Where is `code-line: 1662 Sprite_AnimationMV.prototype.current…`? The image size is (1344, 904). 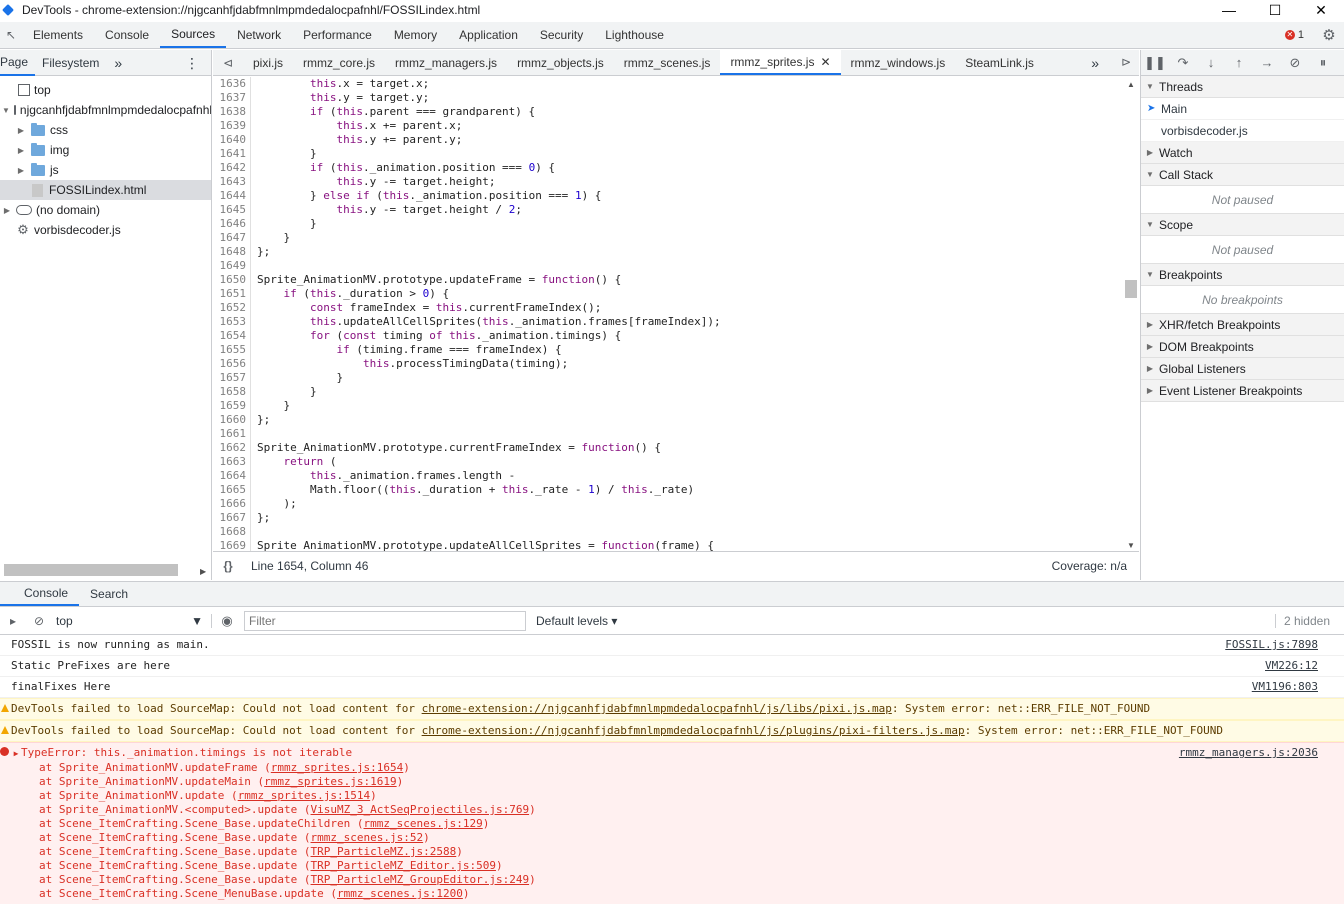 code-line: 1662 Sprite_AnimationMV.prototype.current… is located at coordinates (676, 448).